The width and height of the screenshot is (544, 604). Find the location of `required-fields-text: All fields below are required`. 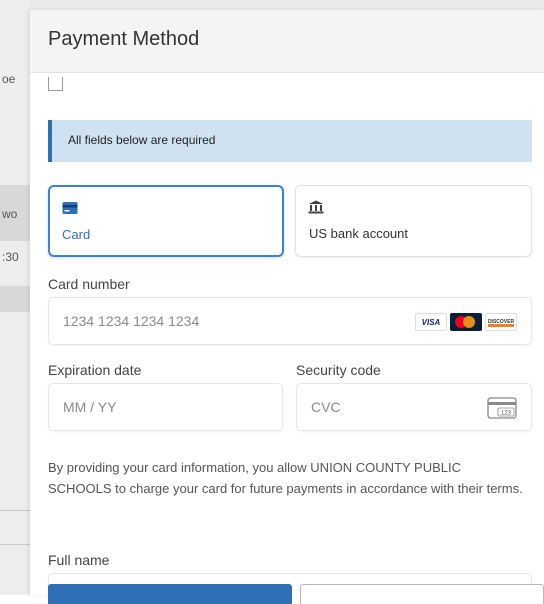

required-fields-text: All fields below are required is located at coordinates (142, 140).